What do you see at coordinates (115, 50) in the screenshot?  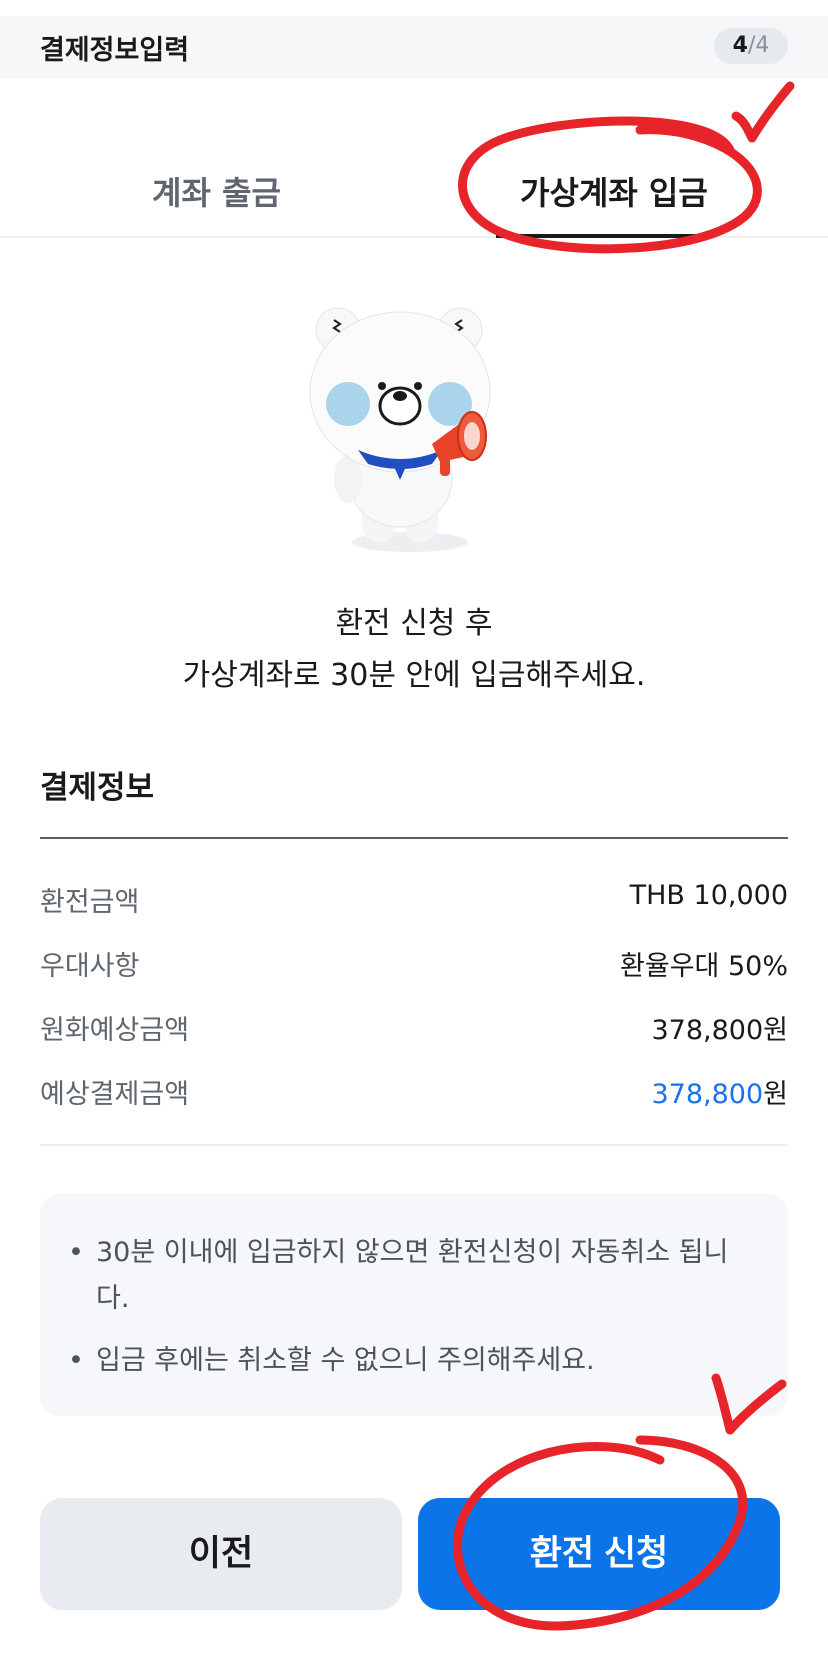 I see `page-title: 결제정보입력` at bounding box center [115, 50].